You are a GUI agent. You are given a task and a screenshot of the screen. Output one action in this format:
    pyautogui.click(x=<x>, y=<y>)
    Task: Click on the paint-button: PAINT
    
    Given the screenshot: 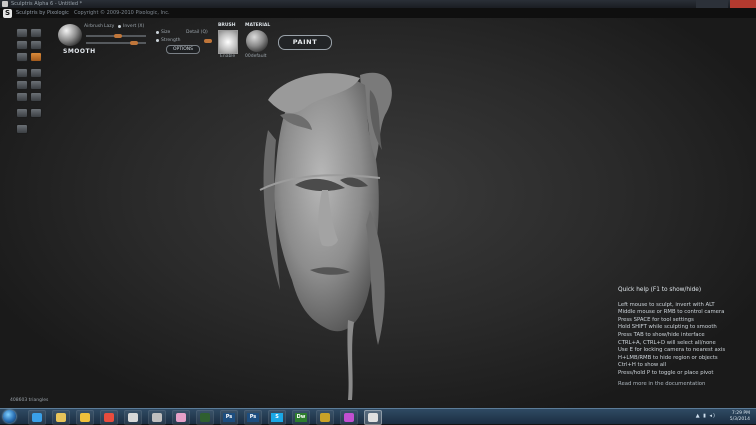 What is the action you would take?
    pyautogui.click(x=305, y=42)
    